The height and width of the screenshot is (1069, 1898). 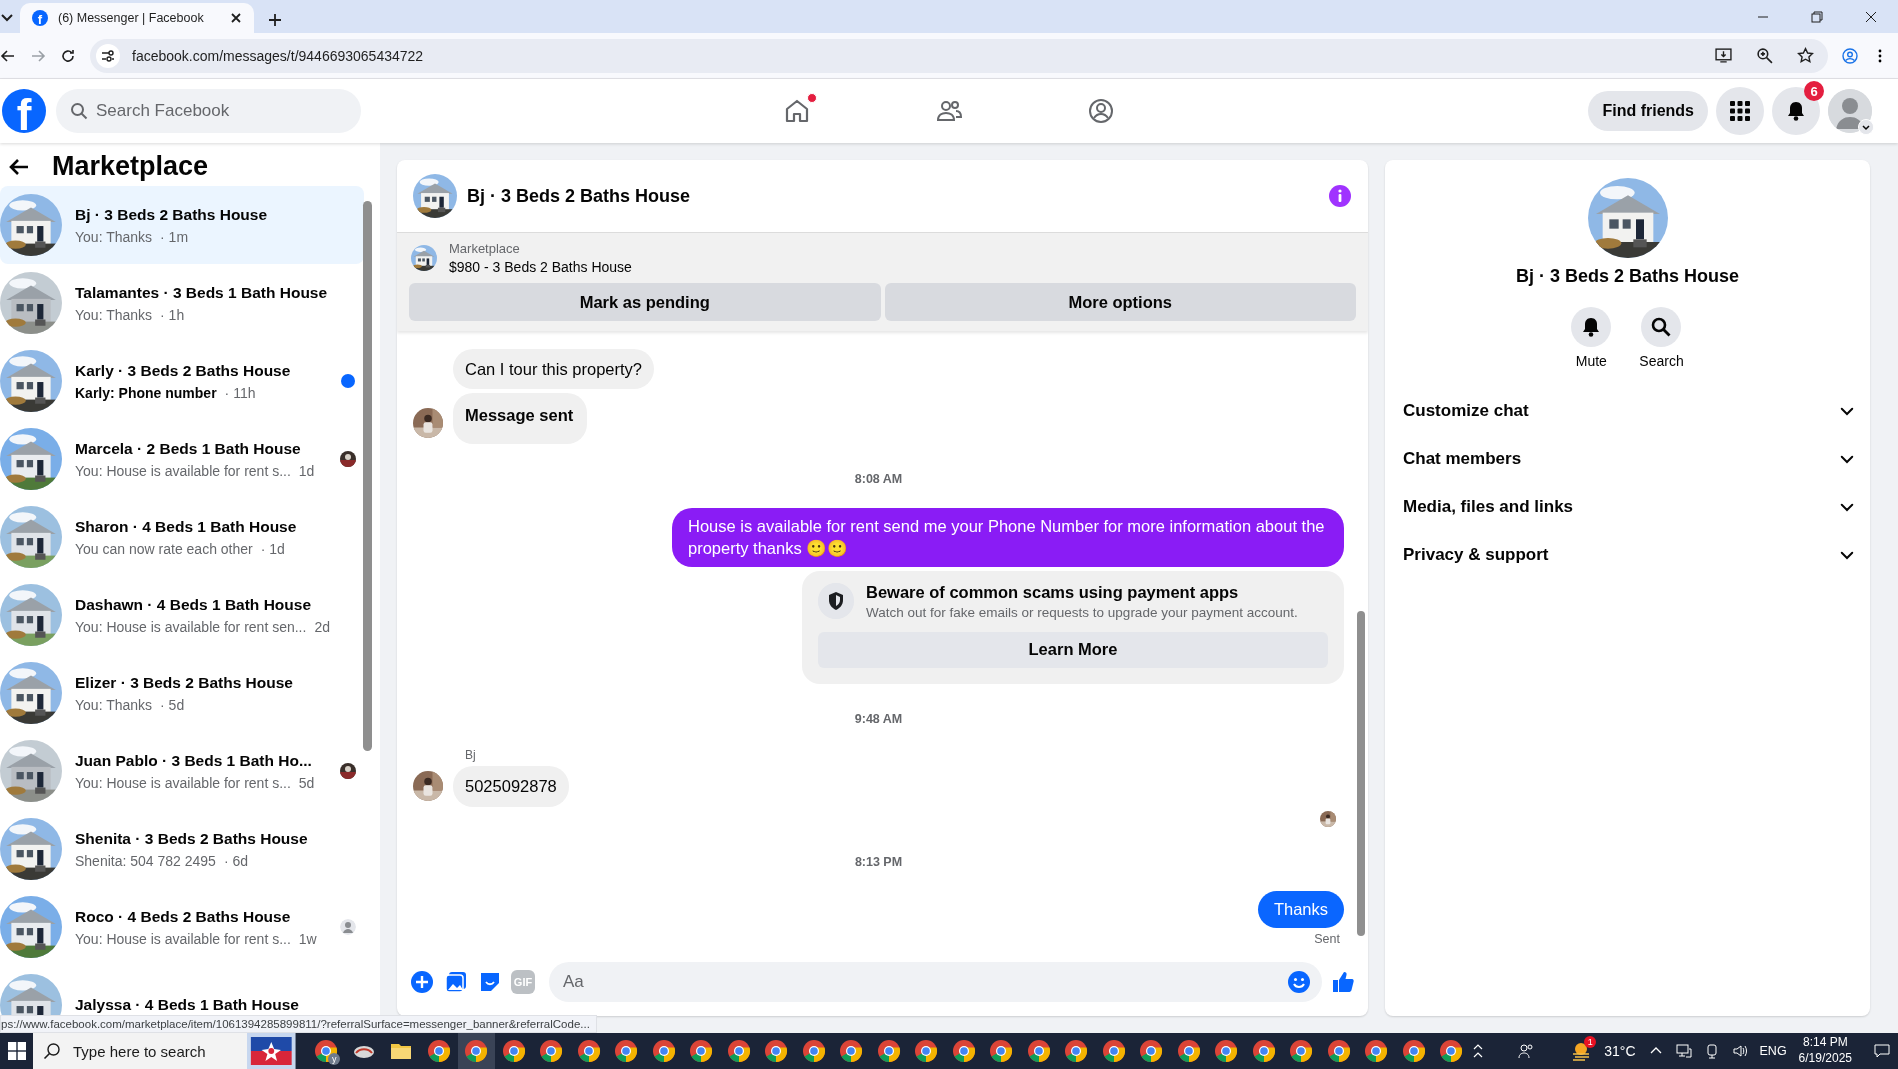 What do you see at coordinates (182, 225) in the screenshot?
I see `conversation-item: Bj · 3 Beds 2 Baths House You: Thanks · 1m` at bounding box center [182, 225].